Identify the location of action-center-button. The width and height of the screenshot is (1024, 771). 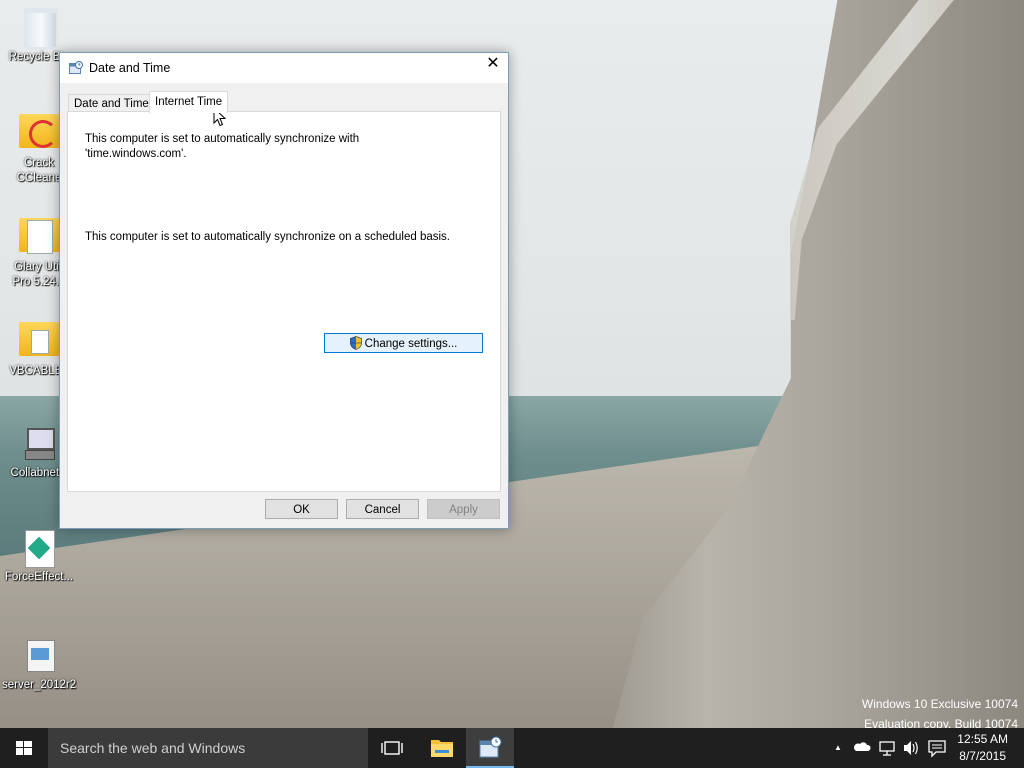
(937, 748).